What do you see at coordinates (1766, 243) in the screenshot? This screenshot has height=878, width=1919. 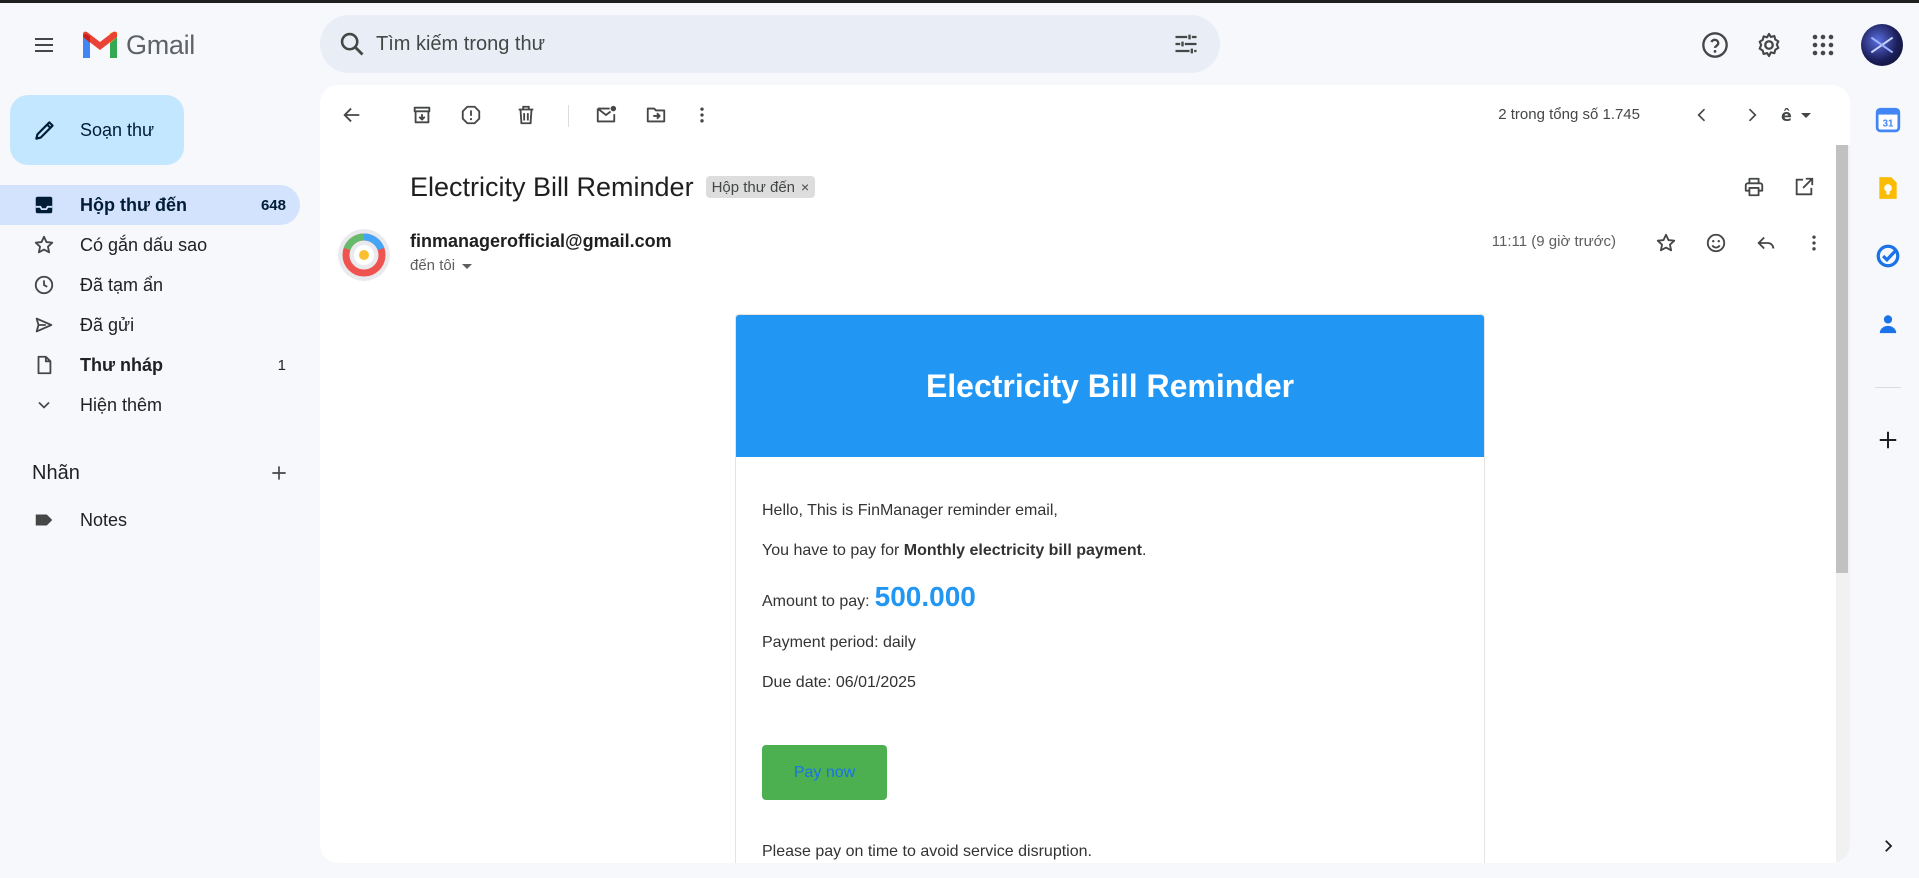 I see `reply-button` at bounding box center [1766, 243].